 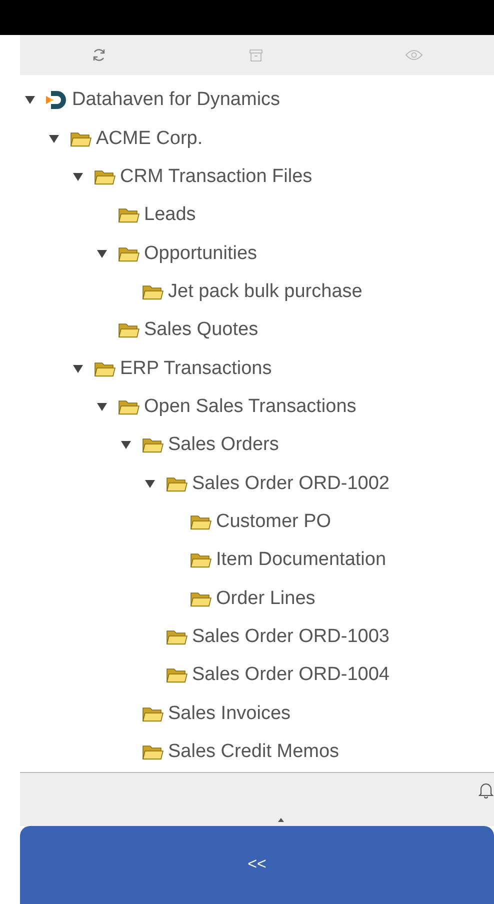 I want to click on tree-item: ERP Transactions, so click(x=196, y=369).